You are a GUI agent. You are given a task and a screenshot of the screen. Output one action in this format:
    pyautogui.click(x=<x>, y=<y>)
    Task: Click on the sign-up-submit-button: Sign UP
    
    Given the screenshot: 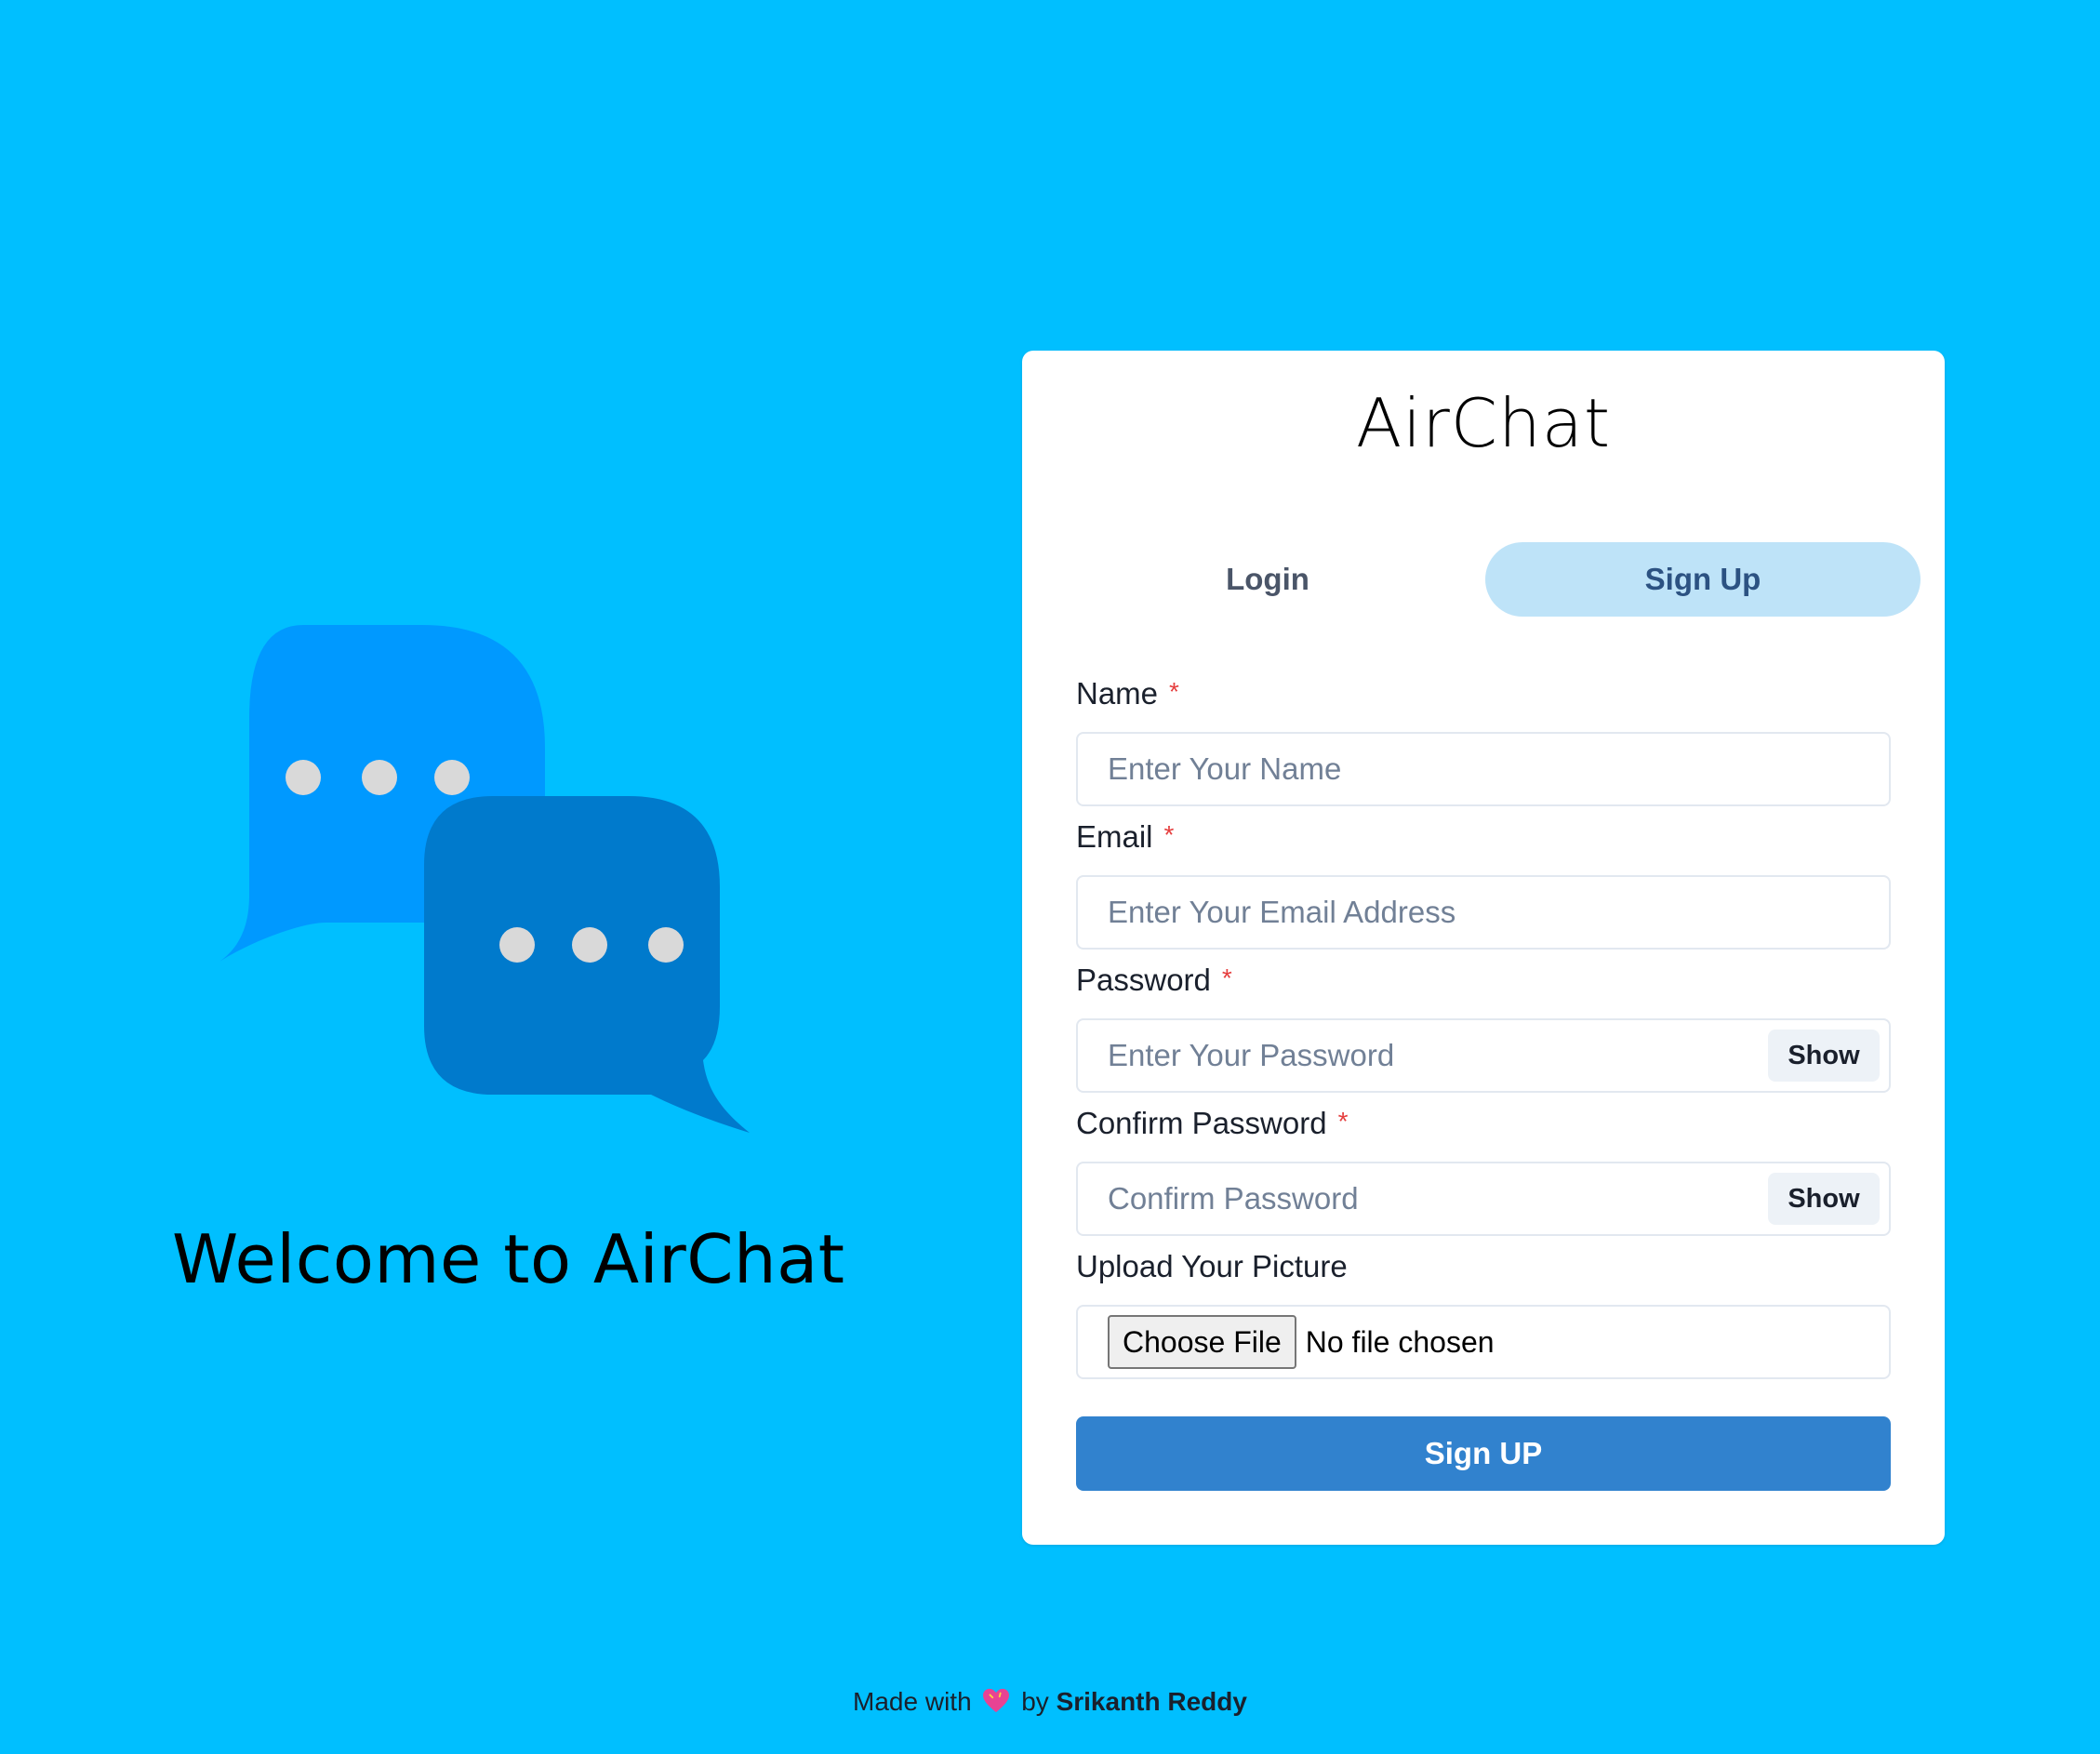 What is the action you would take?
    pyautogui.click(x=1484, y=1453)
    